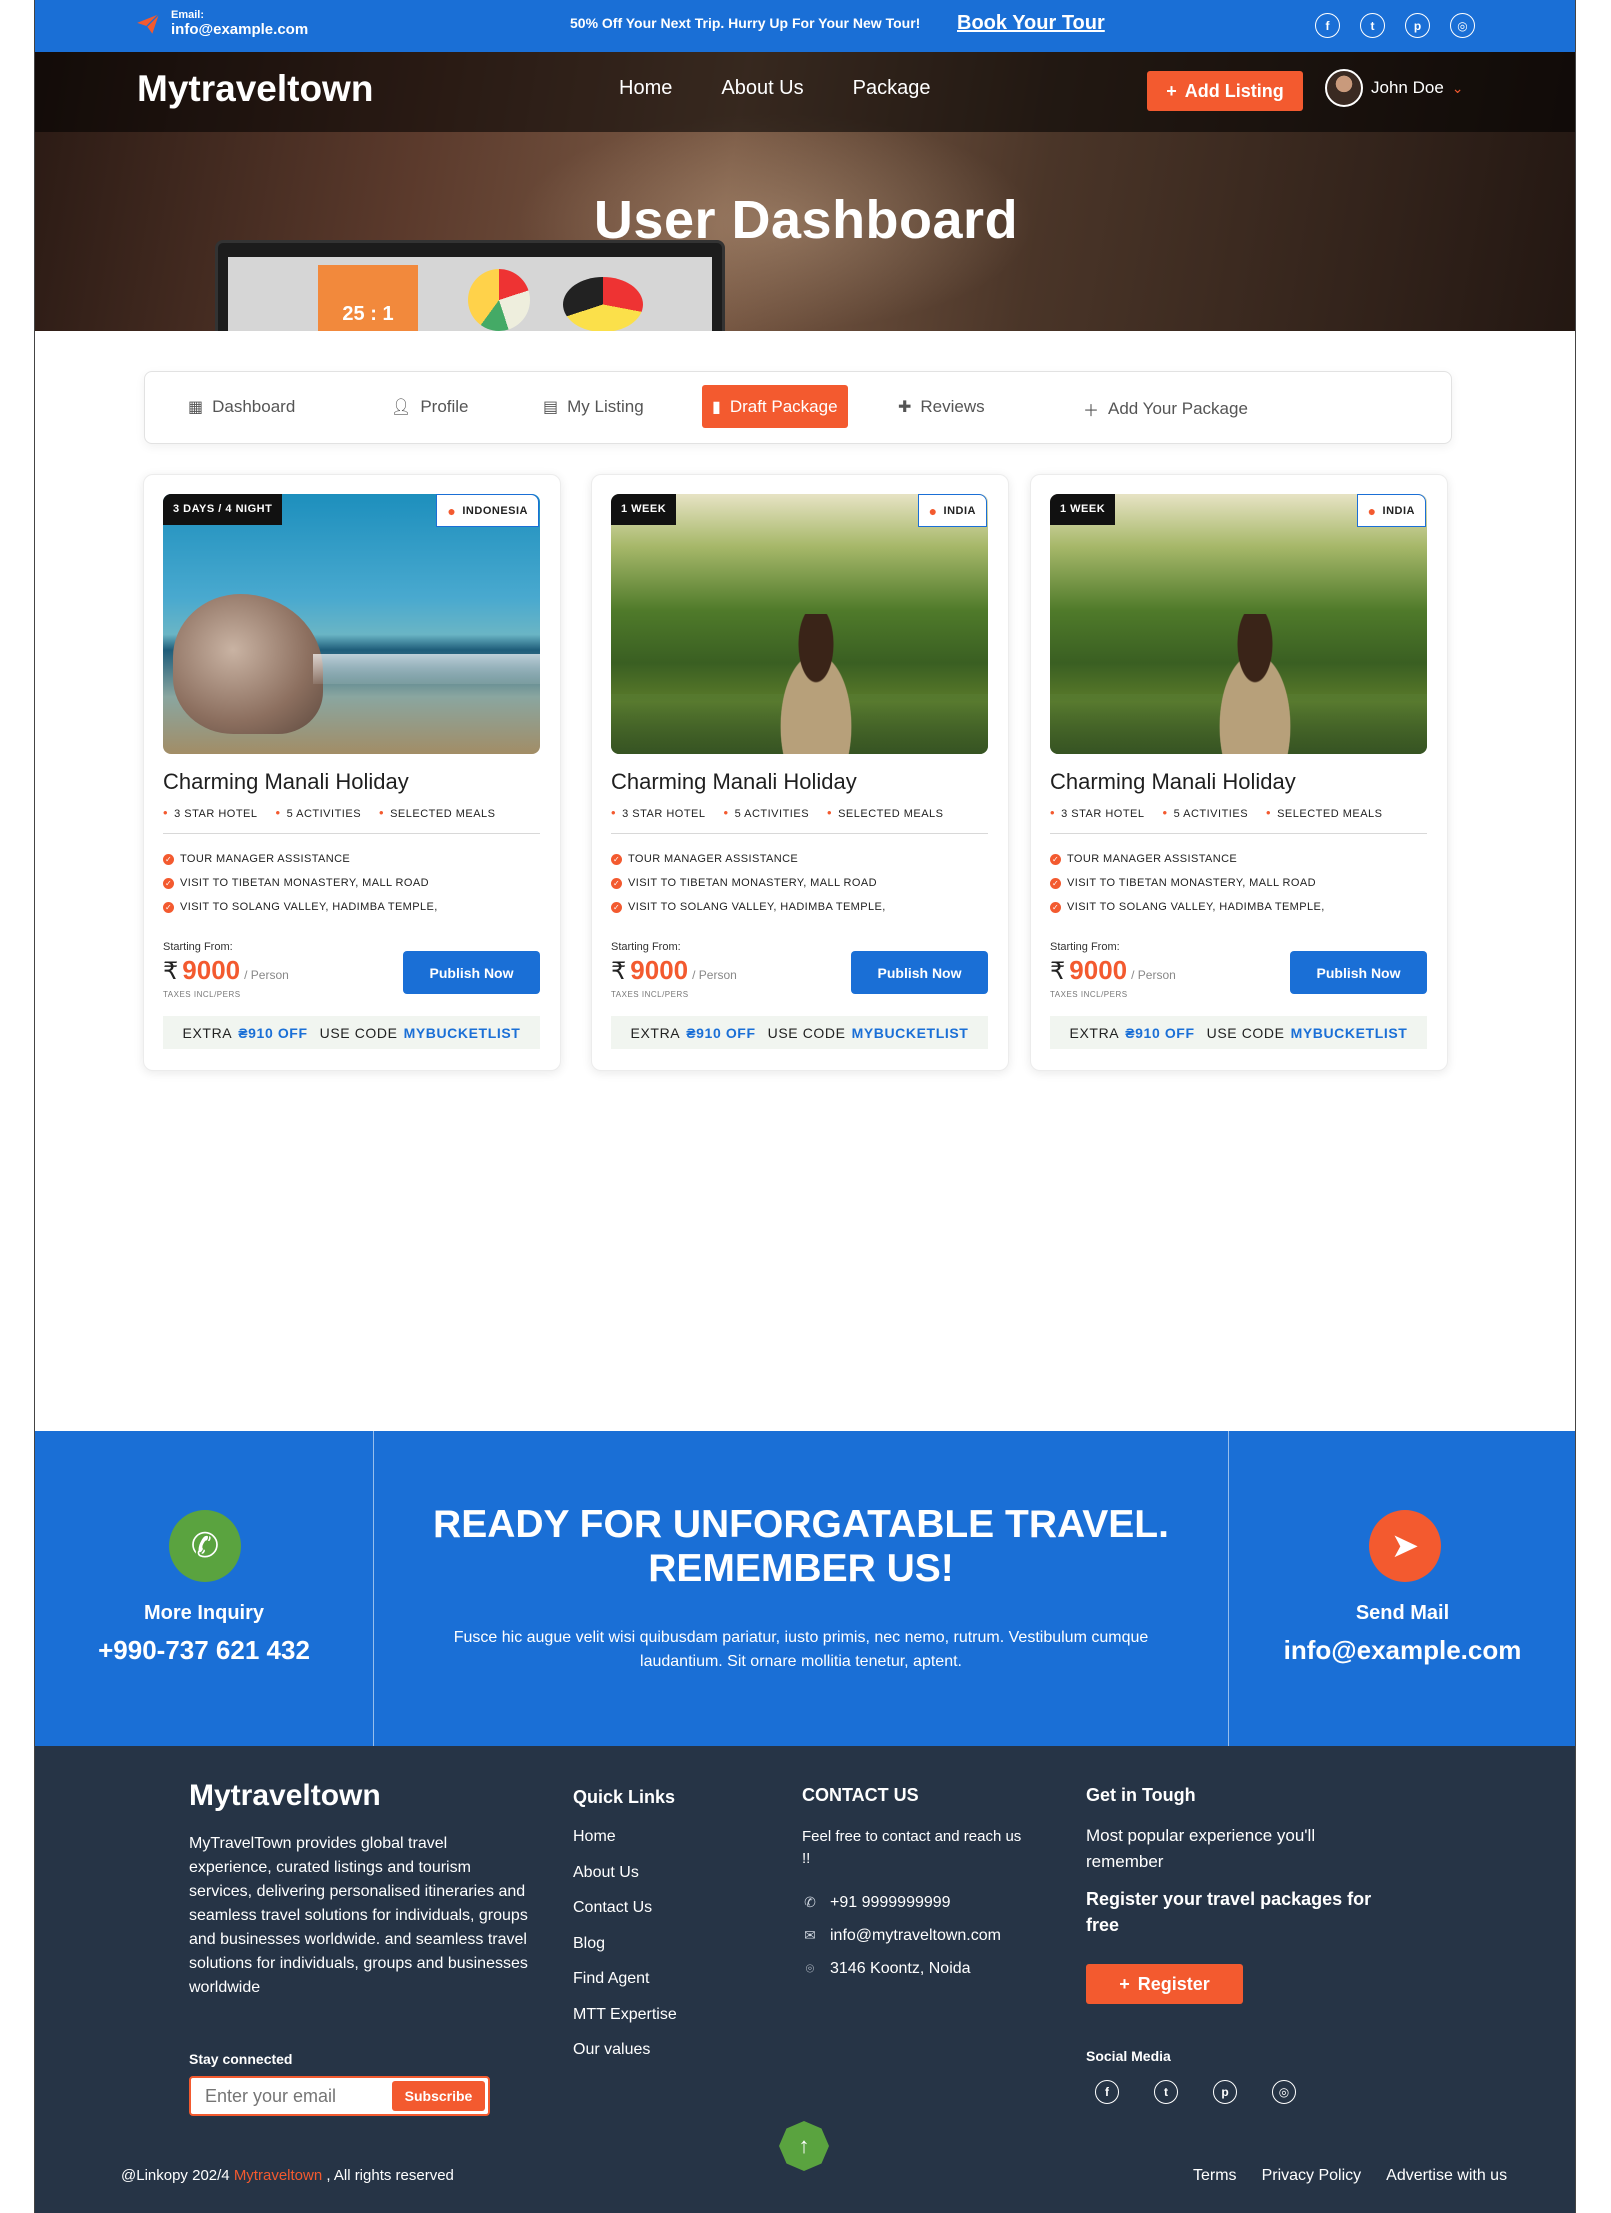 The width and height of the screenshot is (1611, 2213). I want to click on terms-link: Terms, so click(1215, 2176).